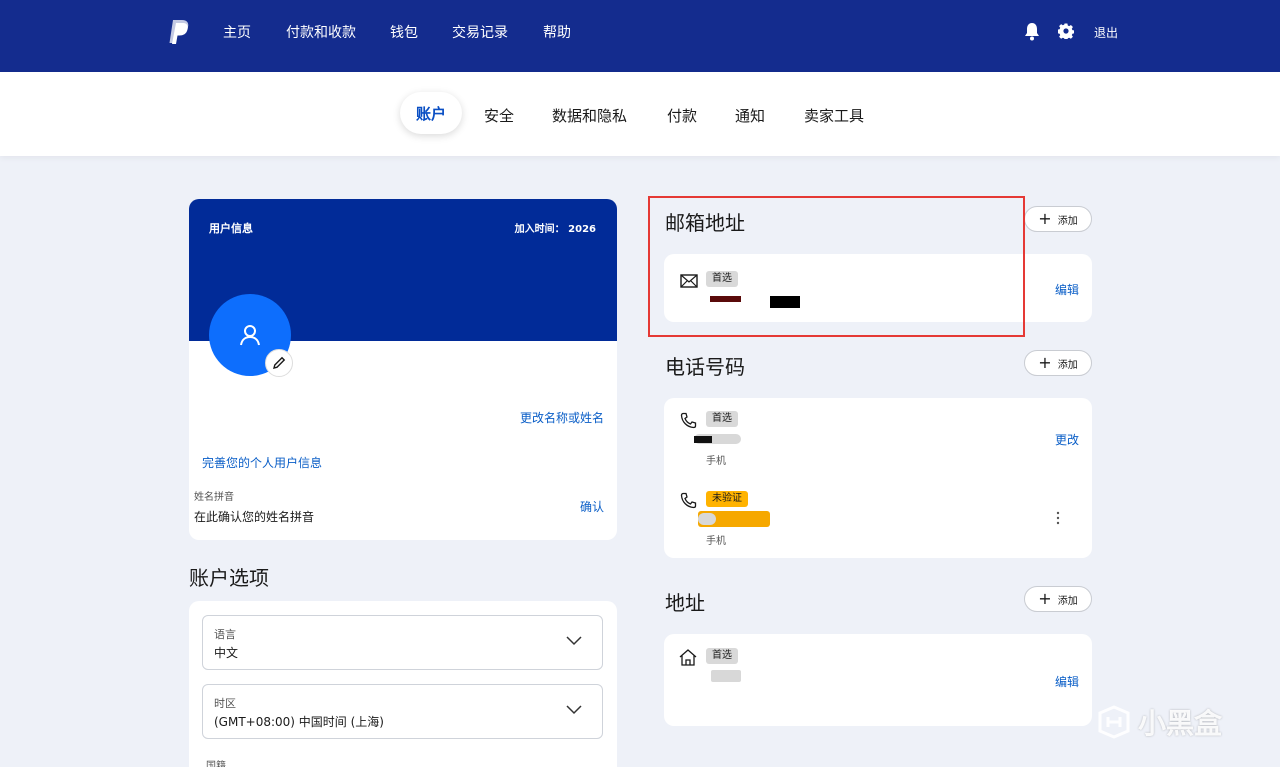 The width and height of the screenshot is (1280, 767). What do you see at coordinates (557, 32) in the screenshot?
I see `nav-help: 帮助` at bounding box center [557, 32].